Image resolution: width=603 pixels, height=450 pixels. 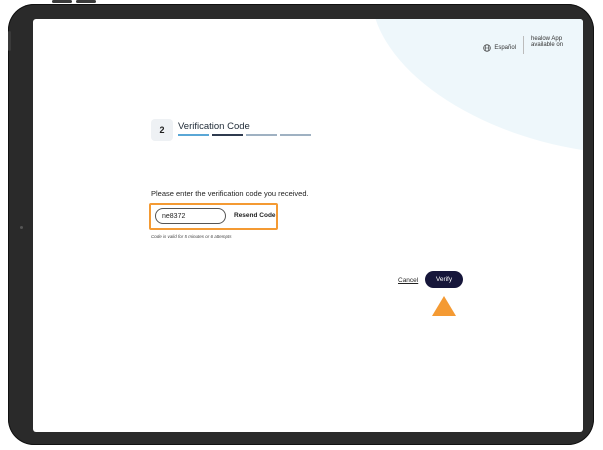 What do you see at coordinates (62, 1) in the screenshot?
I see `tablet-top-button` at bounding box center [62, 1].